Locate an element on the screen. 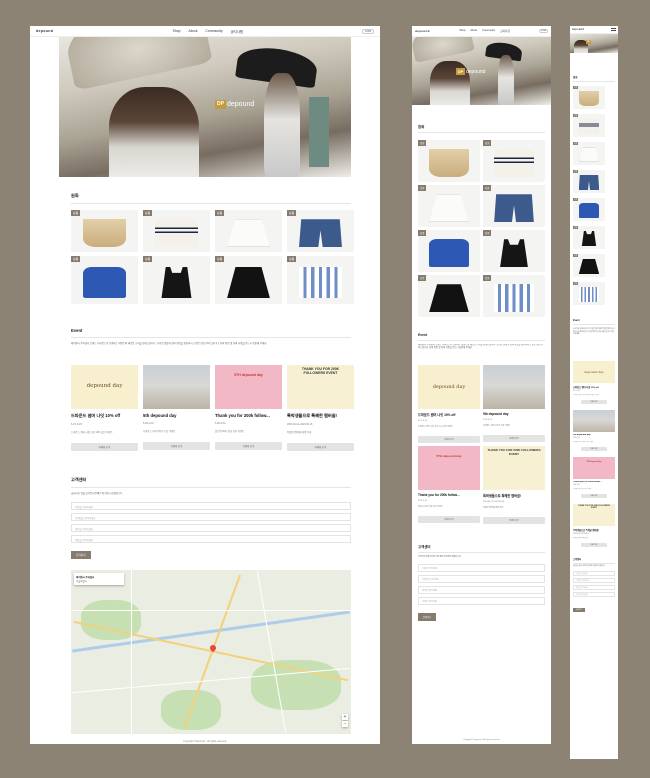 This screenshot has height=778, width=650. map: 에이엔시 주식회사 서울특별시 + − is located at coordinates (211, 652).